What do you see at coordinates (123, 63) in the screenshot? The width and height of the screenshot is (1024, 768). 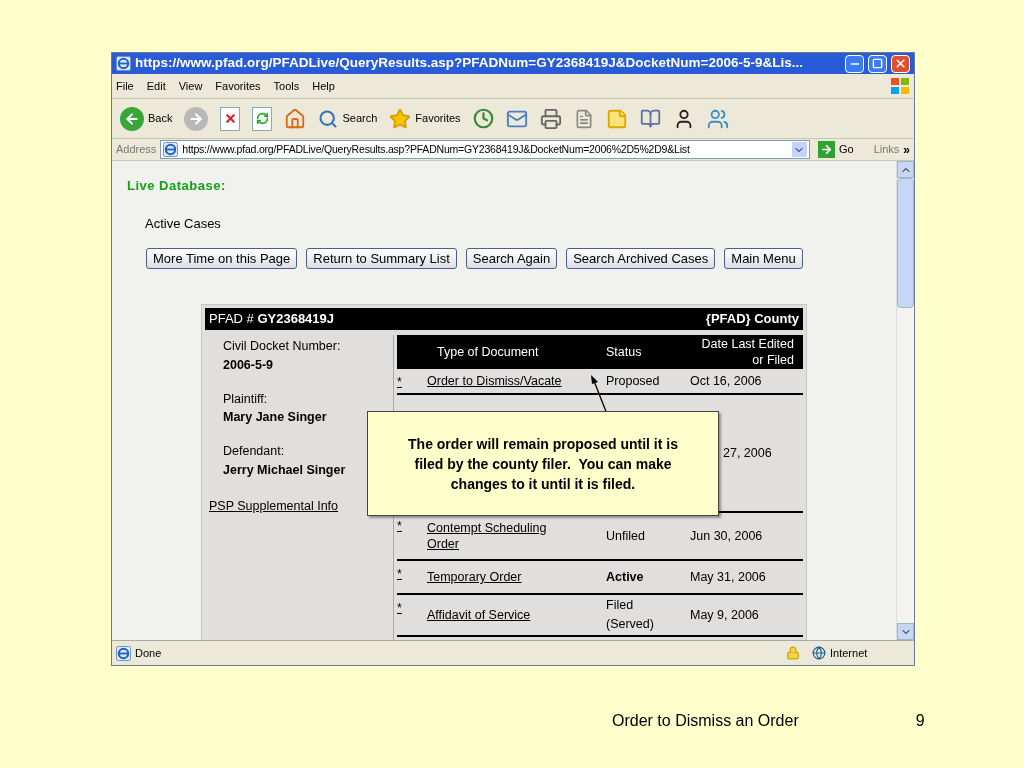 I see `browser-icon` at bounding box center [123, 63].